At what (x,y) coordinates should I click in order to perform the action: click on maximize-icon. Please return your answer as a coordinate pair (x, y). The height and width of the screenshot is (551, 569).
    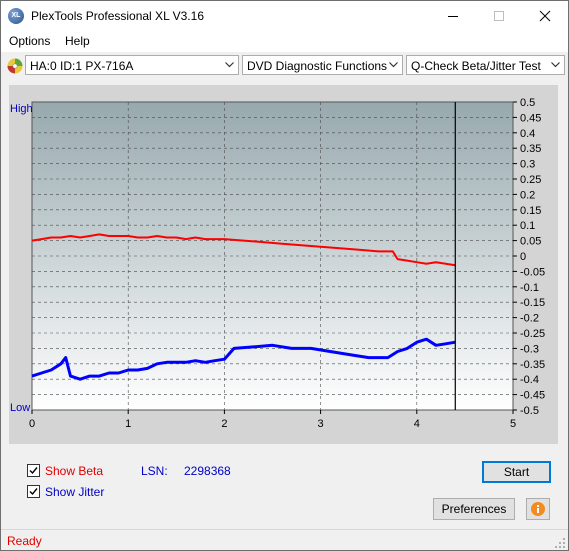
    Looking at the image, I should click on (499, 16).